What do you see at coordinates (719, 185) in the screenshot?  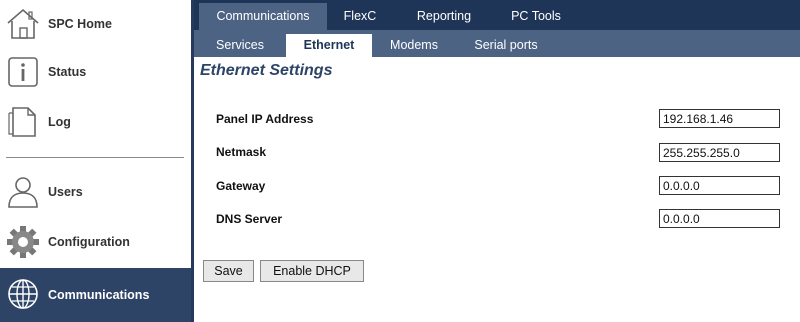 I see `gateway-input` at bounding box center [719, 185].